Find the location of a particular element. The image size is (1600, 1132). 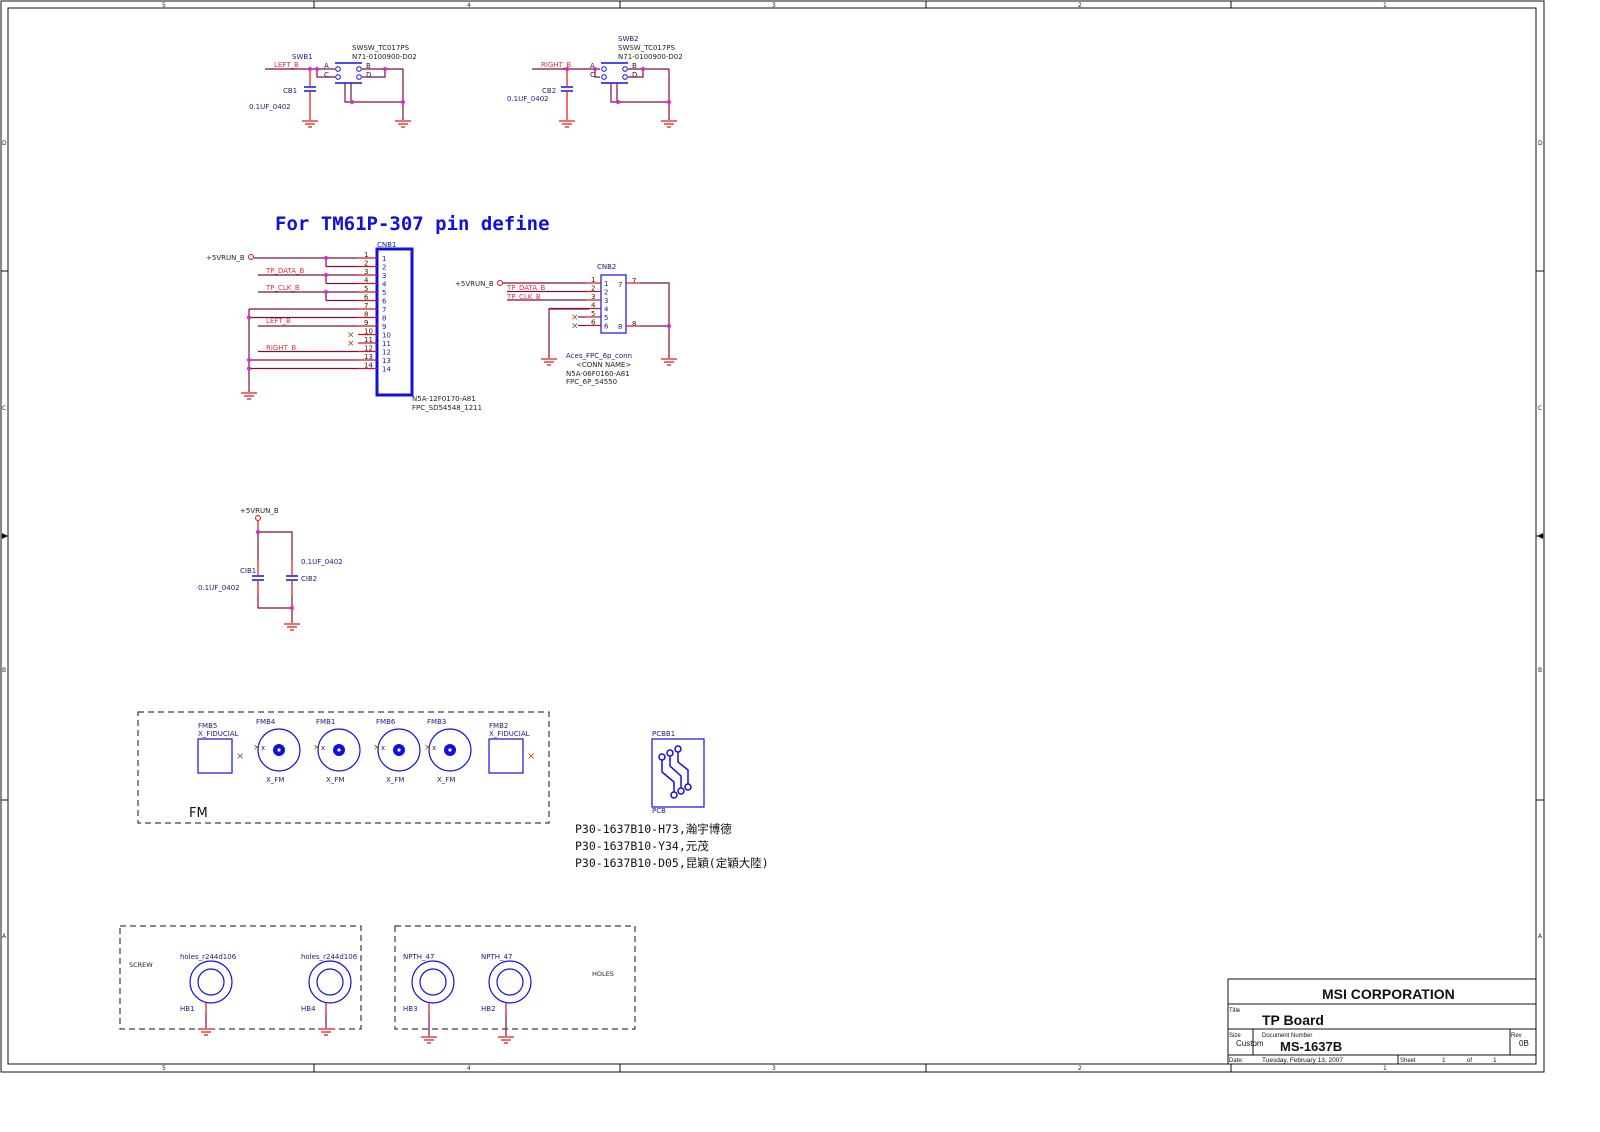

col-marker-top: 5 is located at coordinates (164, 5).